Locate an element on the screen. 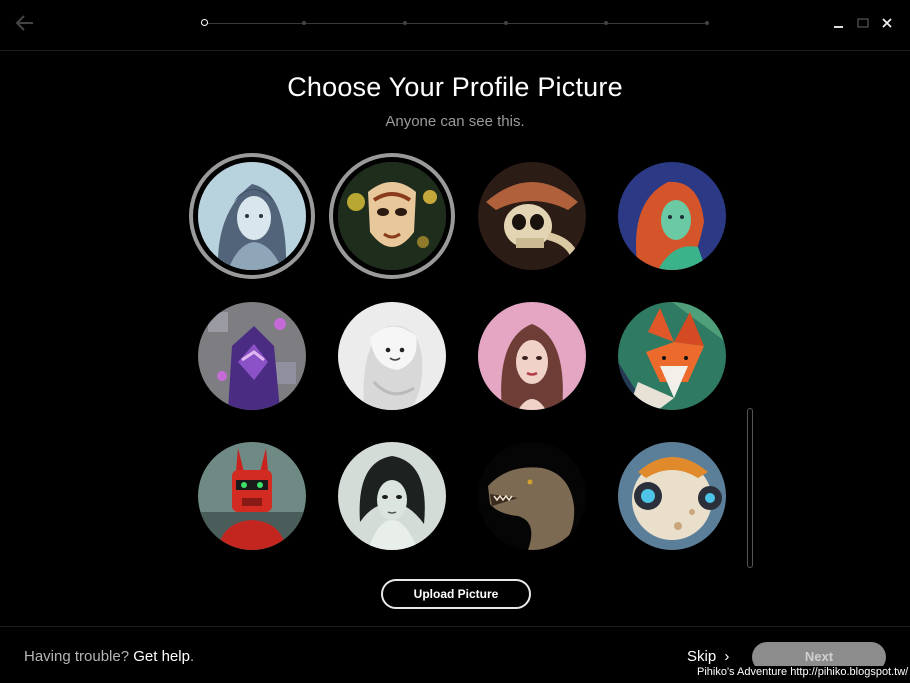 This screenshot has height=683, width=910. top-bar is located at coordinates (455, 25).